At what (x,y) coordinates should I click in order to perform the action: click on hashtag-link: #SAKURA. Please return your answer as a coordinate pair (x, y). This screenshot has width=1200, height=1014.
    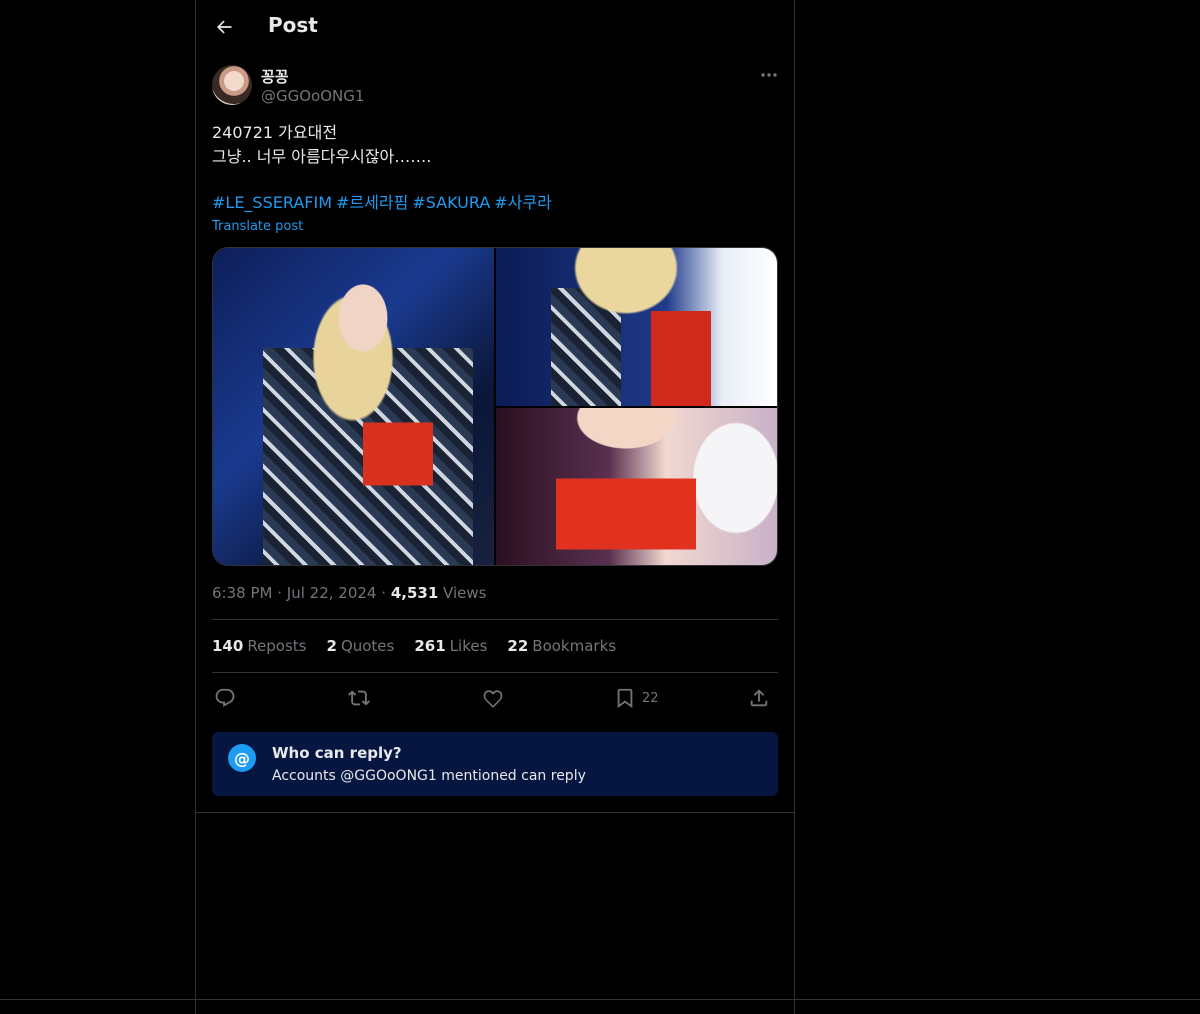
    Looking at the image, I should click on (451, 202).